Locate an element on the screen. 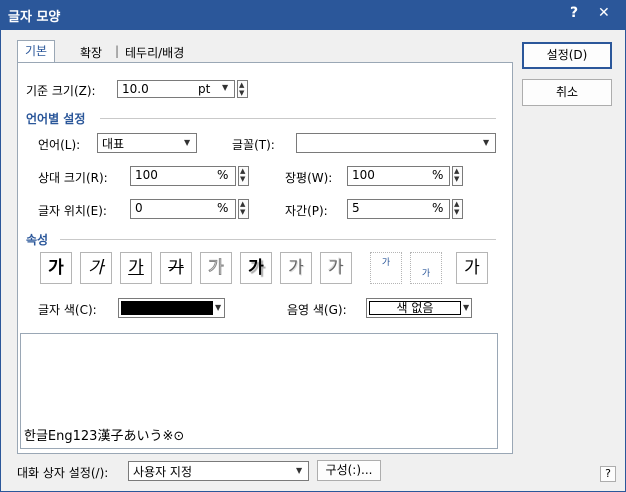  base-size-unit: pt is located at coordinates (204, 89).